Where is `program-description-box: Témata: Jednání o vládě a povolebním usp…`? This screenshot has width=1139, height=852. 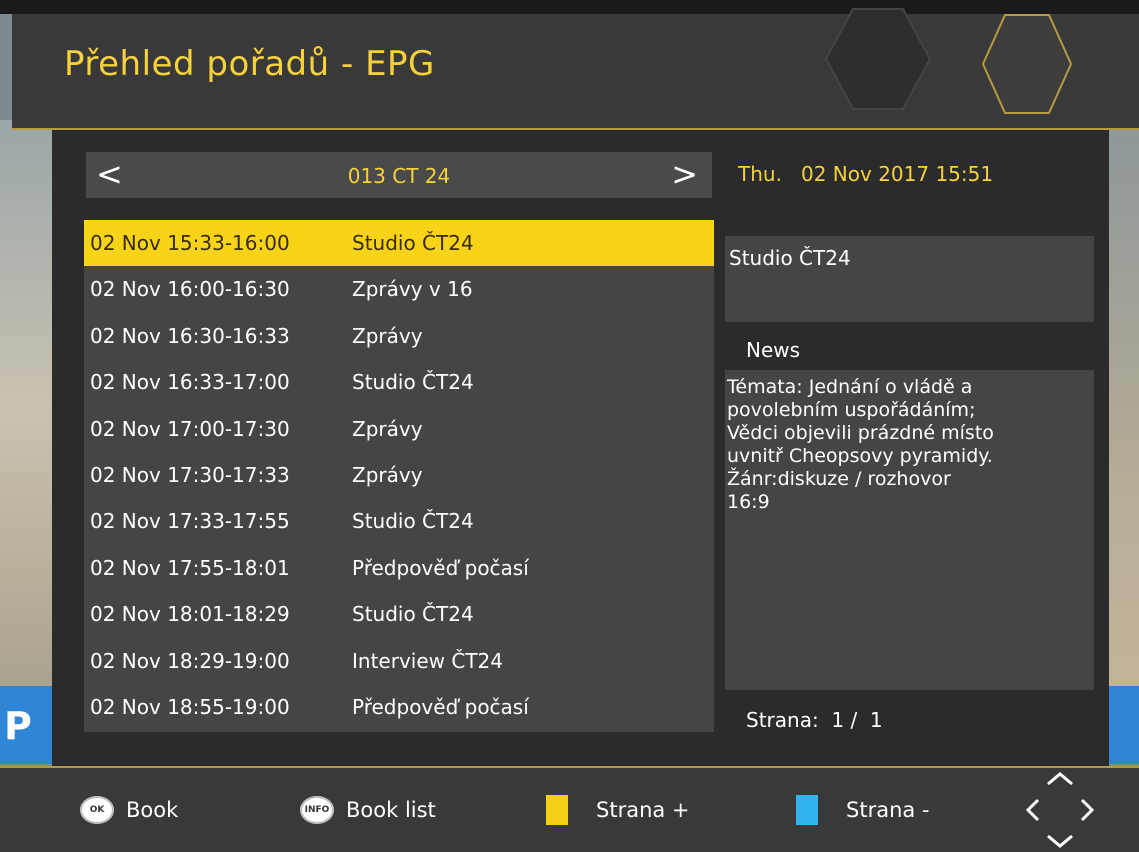
program-description-box: Témata: Jednání o vládě a povolebním usp… is located at coordinates (909, 530).